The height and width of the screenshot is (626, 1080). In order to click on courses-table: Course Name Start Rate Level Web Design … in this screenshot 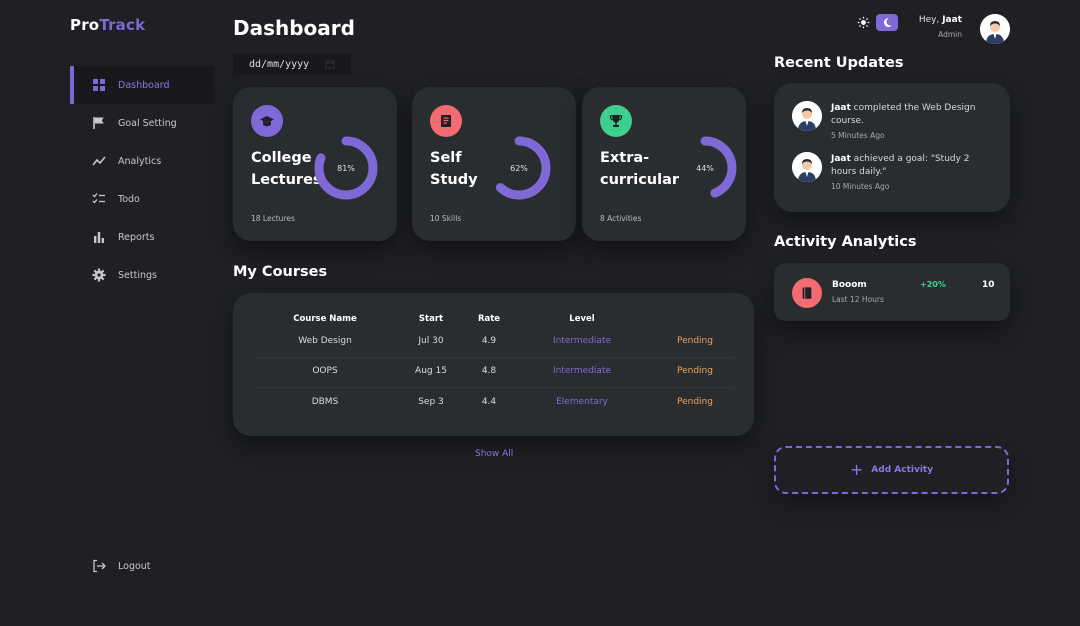, I will do `click(493, 364)`.